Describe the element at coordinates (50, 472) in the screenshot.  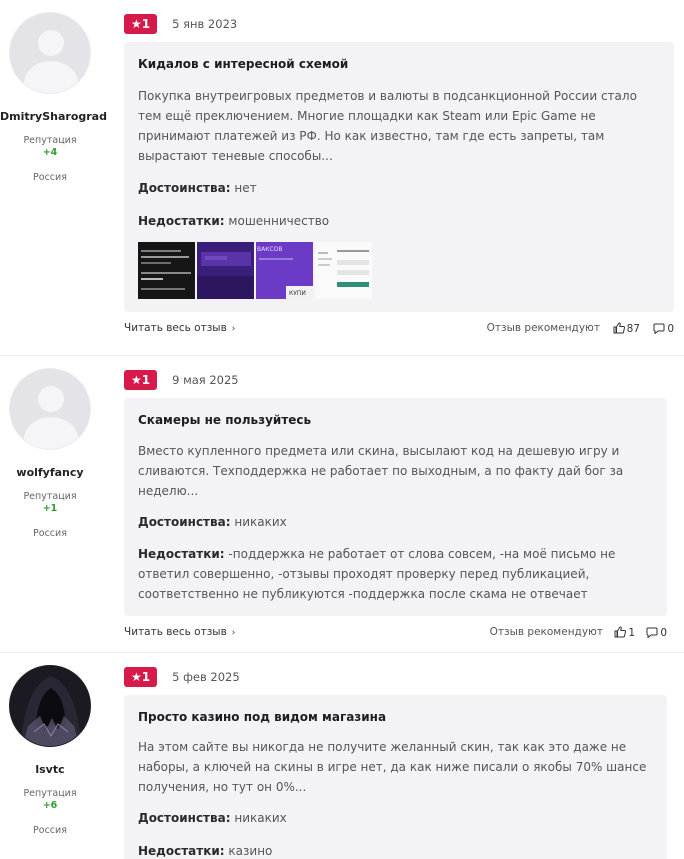
I see `username: wolfyfancy` at that location.